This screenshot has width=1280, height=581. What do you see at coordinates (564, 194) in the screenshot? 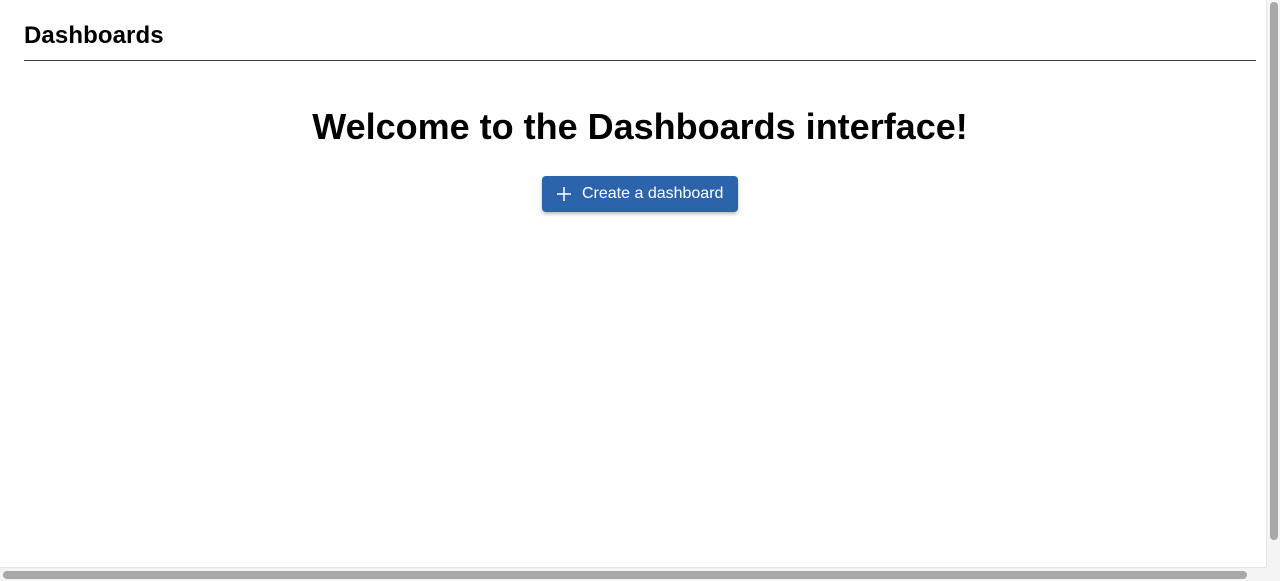
I see `plus-icon` at bounding box center [564, 194].